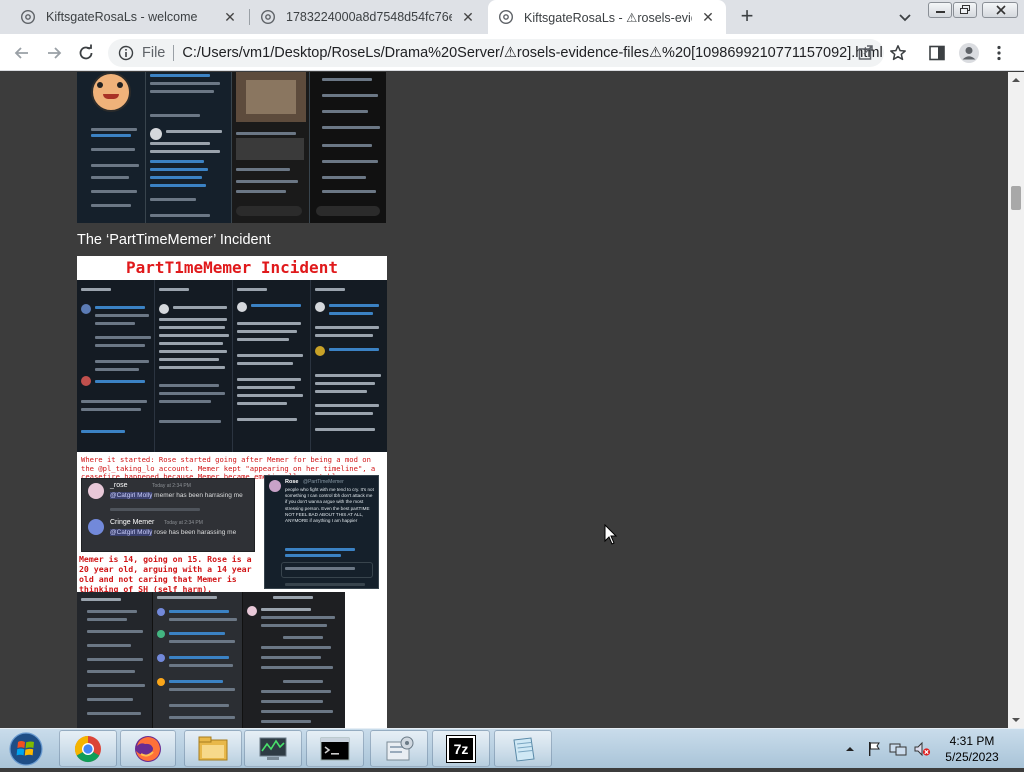 The height and width of the screenshot is (772, 1024). What do you see at coordinates (965, 10) in the screenshot?
I see `restore-button` at bounding box center [965, 10].